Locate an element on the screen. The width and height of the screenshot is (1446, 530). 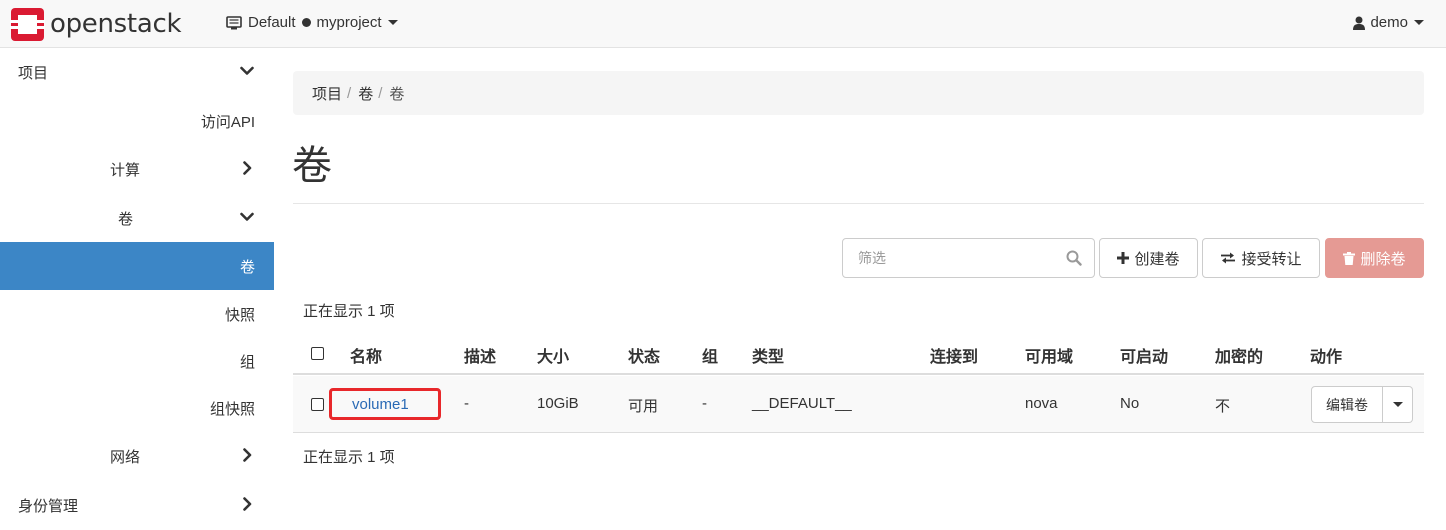
project-selector: Default myproject is located at coordinates (312, 22).